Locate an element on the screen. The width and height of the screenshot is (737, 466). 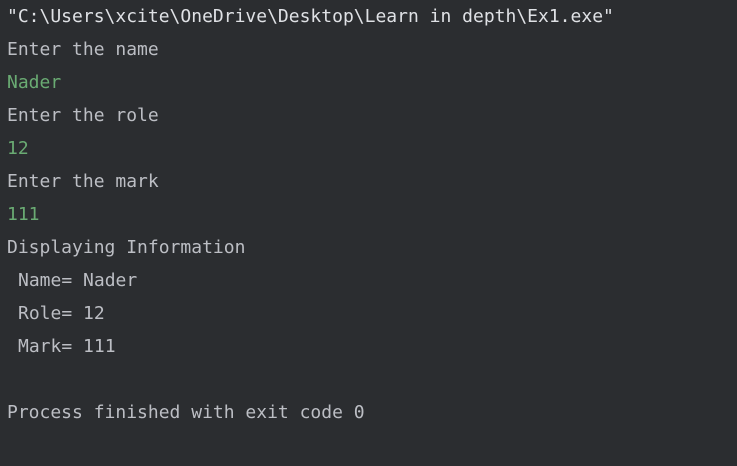
prompt-enter-name: Enter the name is located at coordinates (83, 49).